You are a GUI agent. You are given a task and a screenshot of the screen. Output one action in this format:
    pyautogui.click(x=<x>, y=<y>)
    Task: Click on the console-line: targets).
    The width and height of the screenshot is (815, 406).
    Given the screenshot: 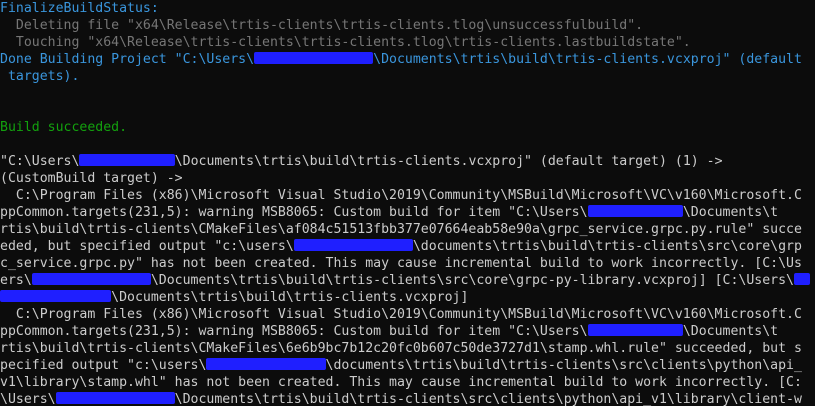 What is the action you would take?
    pyautogui.click(x=407, y=76)
    